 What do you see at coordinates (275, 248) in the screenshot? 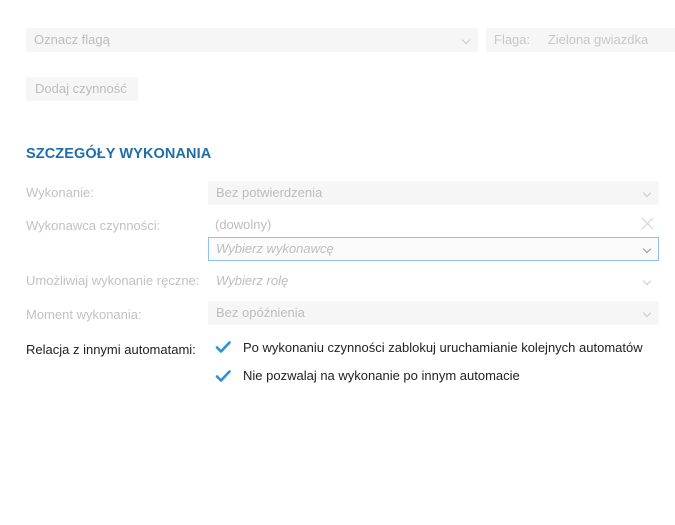
I see `executor-picker-placeholder: Wybierz wykonawcę` at bounding box center [275, 248].